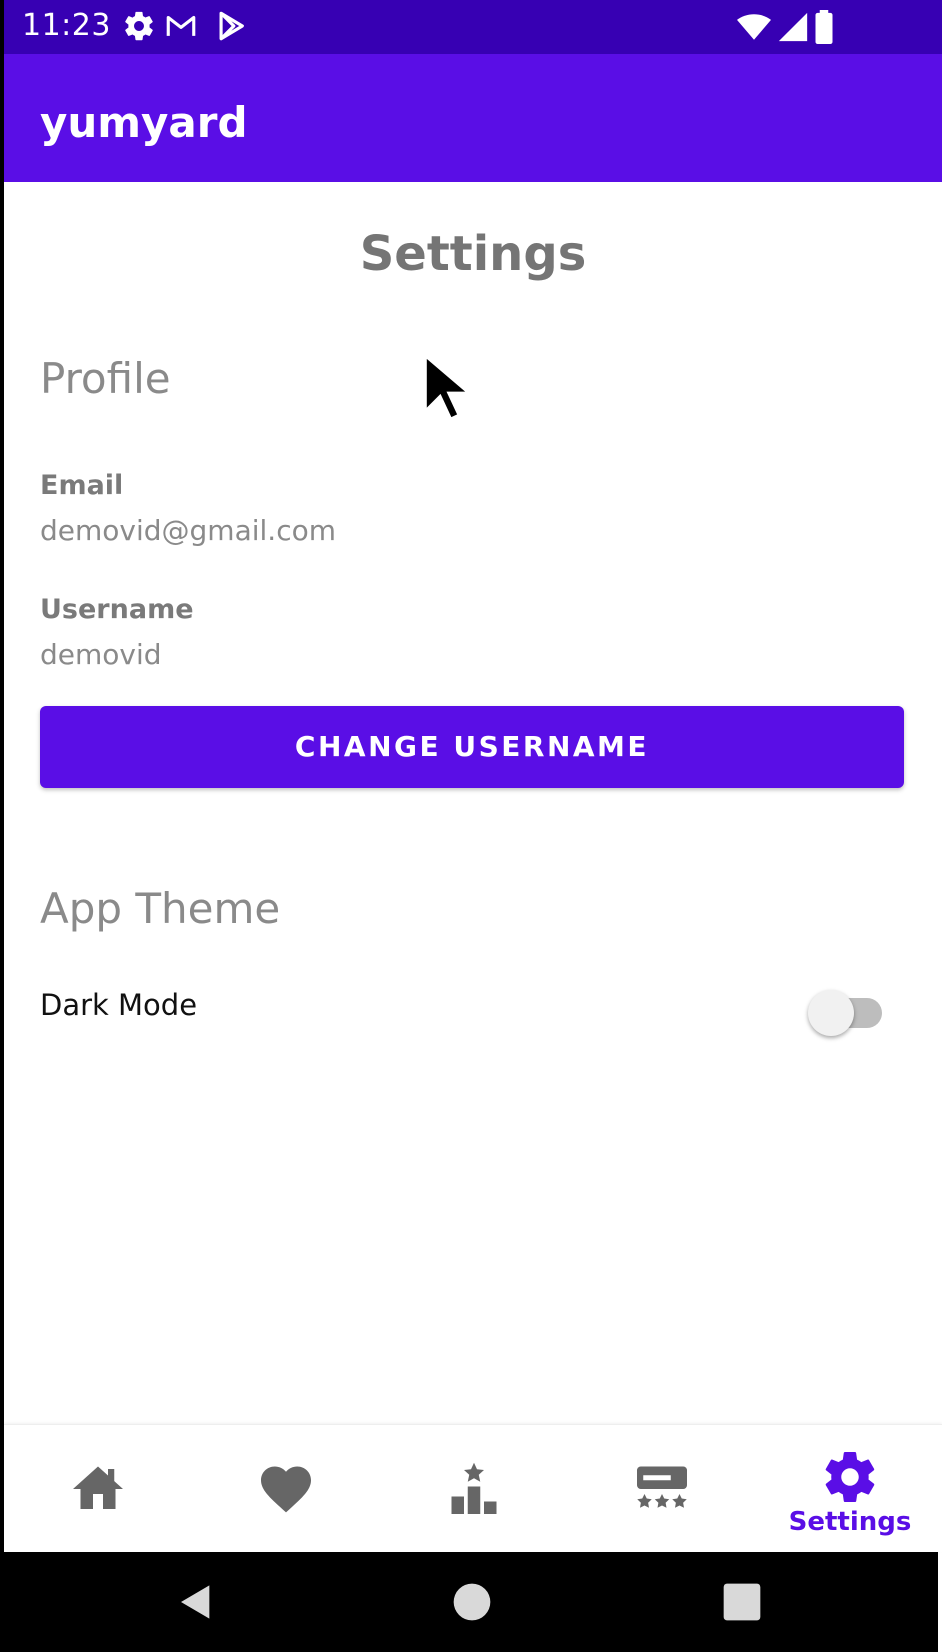 Image resolution: width=942 pixels, height=1652 pixels. Describe the element at coordinates (446, 387) in the screenshot. I see `mouse-cursor-icon` at that location.